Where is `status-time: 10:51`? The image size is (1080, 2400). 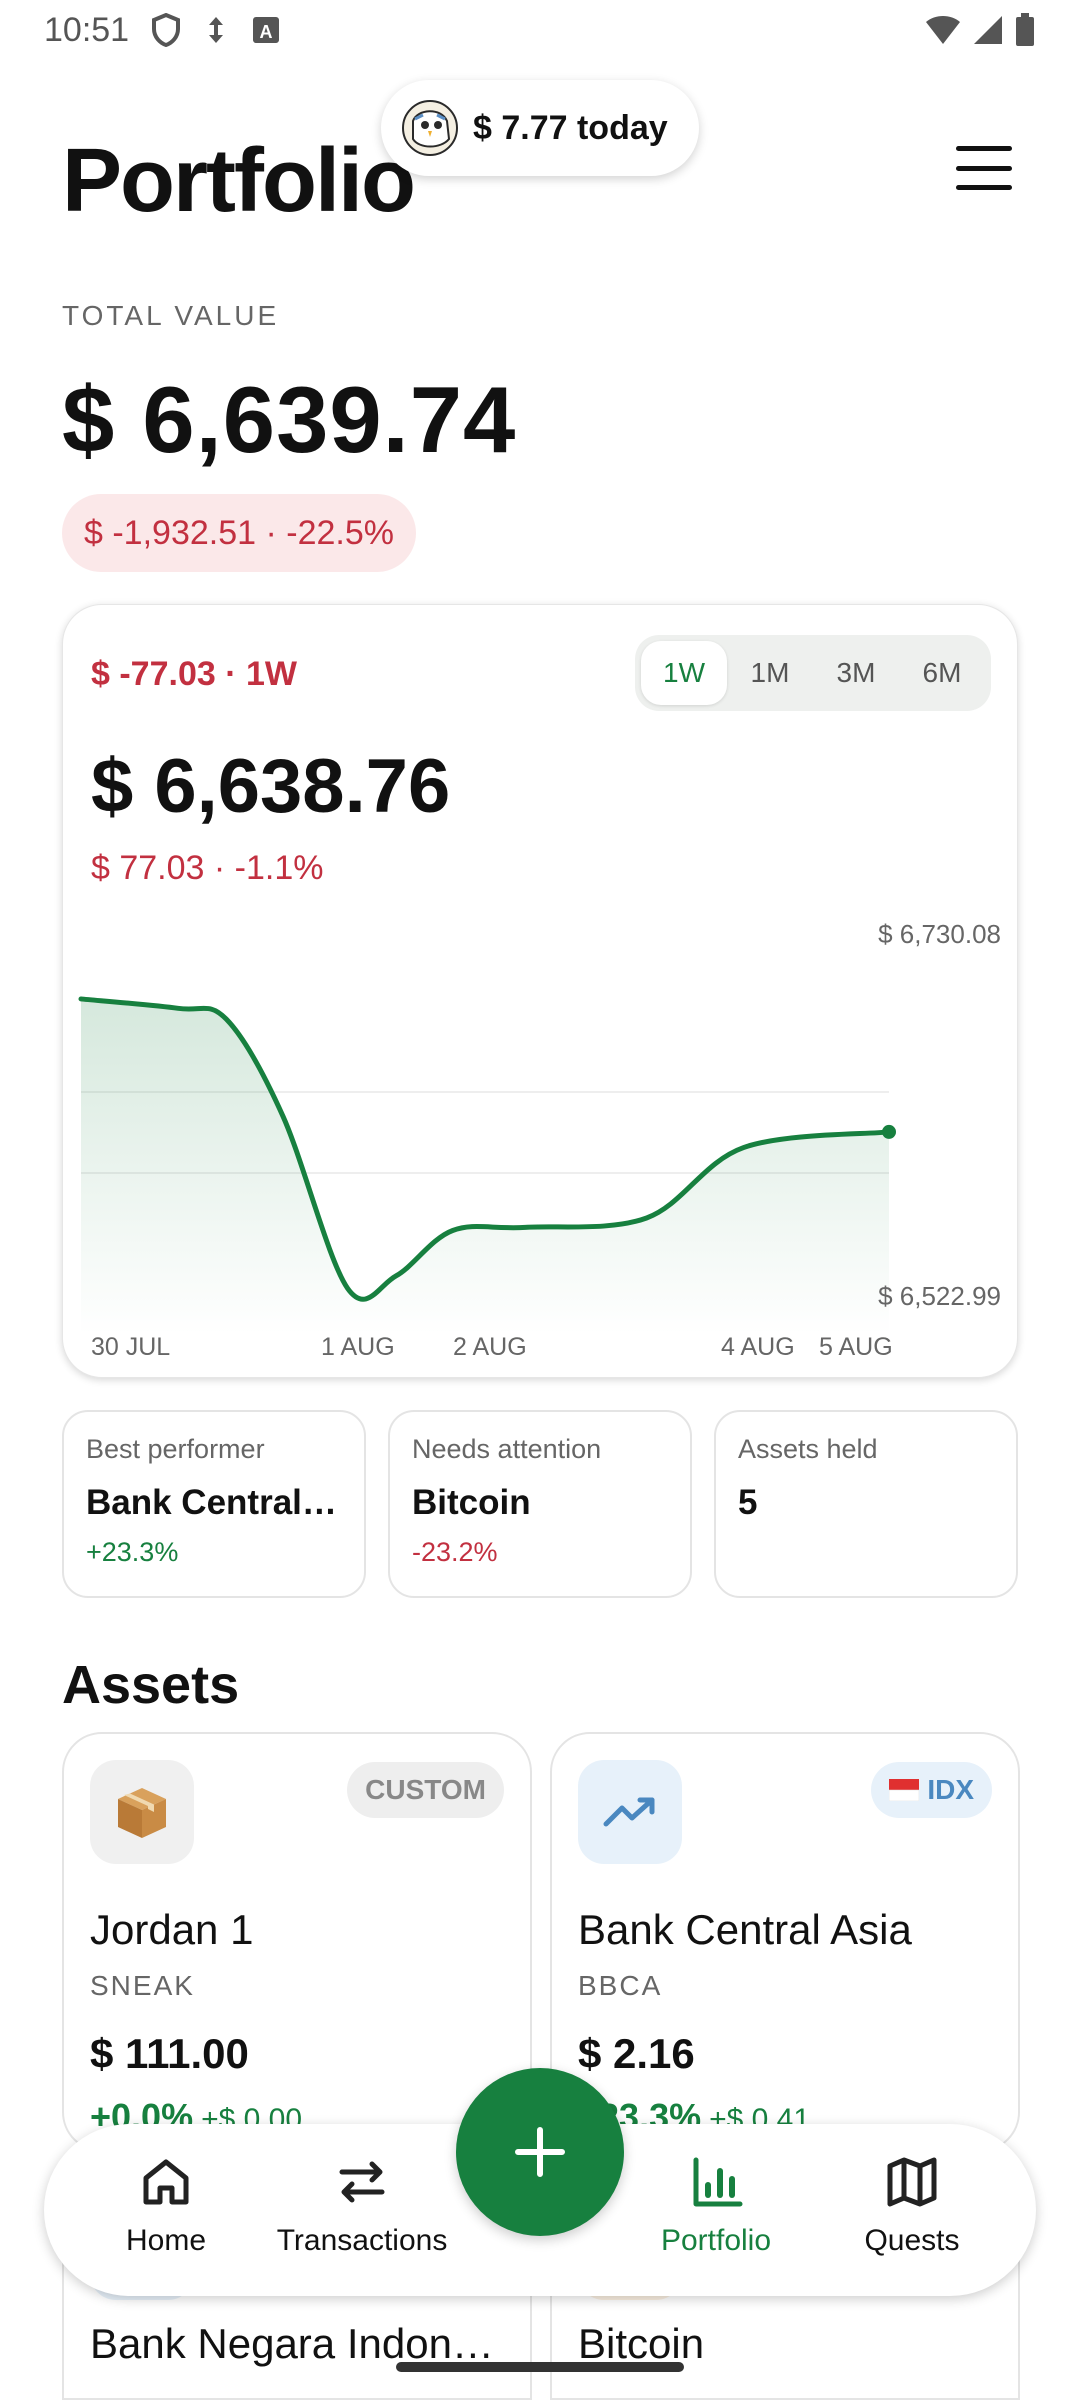 status-time: 10:51 is located at coordinates (87, 29).